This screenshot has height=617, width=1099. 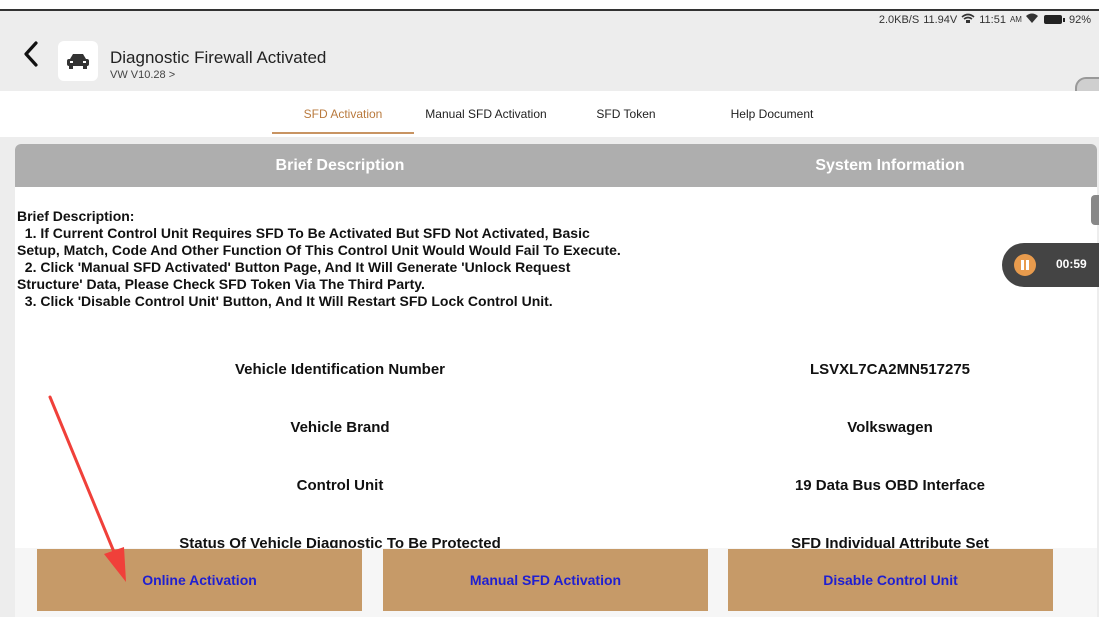 What do you see at coordinates (340, 165) in the screenshot?
I see `brief-description-header: Brief Description` at bounding box center [340, 165].